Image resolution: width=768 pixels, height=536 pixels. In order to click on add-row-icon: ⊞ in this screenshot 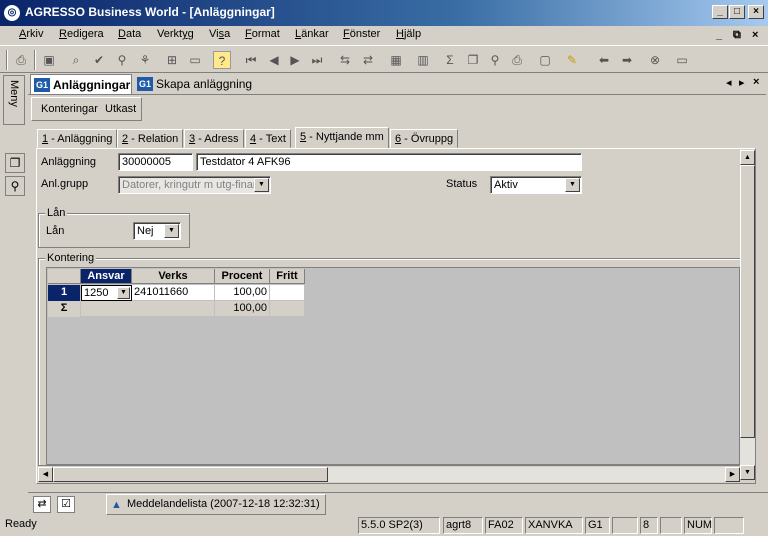, I will do `click(172, 60)`.